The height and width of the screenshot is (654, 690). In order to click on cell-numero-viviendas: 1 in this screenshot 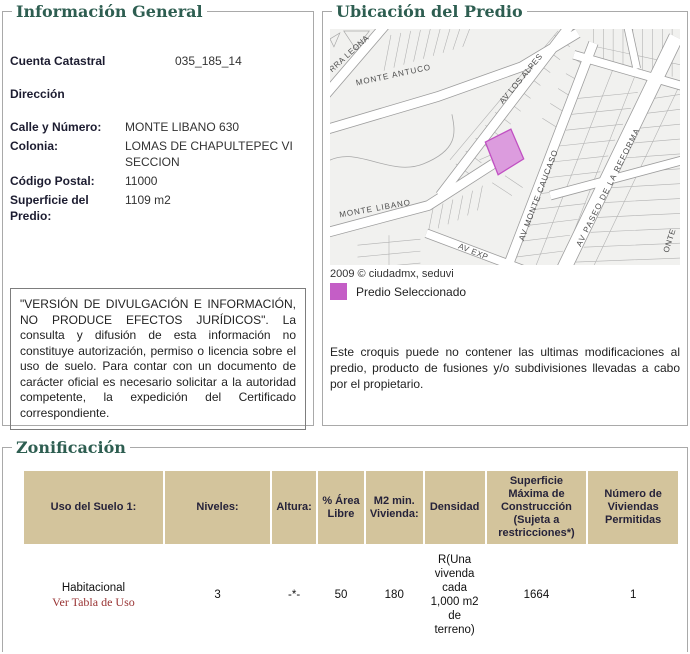, I will do `click(633, 595)`.